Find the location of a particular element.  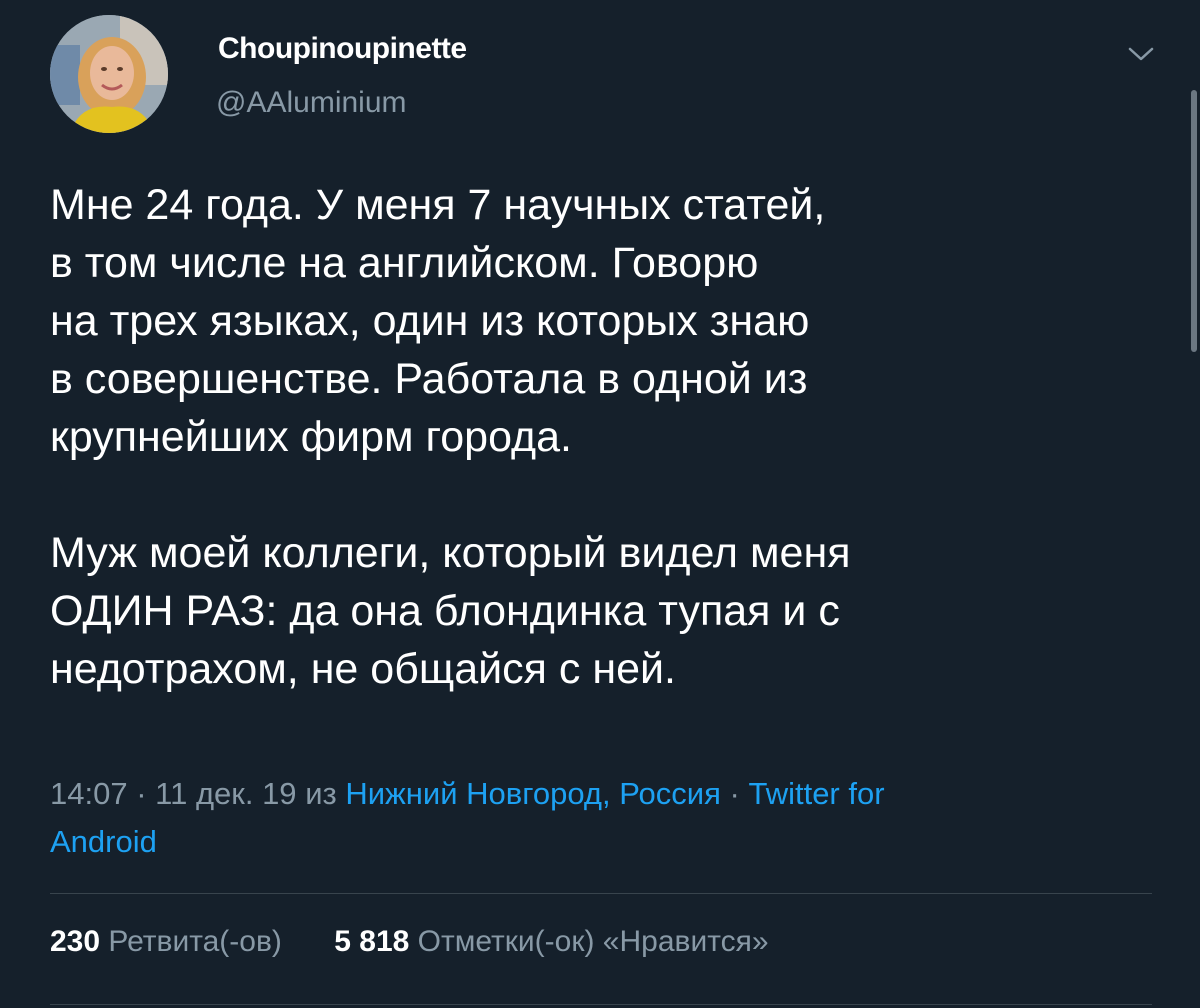

avatar-photo is located at coordinates (109, 74).